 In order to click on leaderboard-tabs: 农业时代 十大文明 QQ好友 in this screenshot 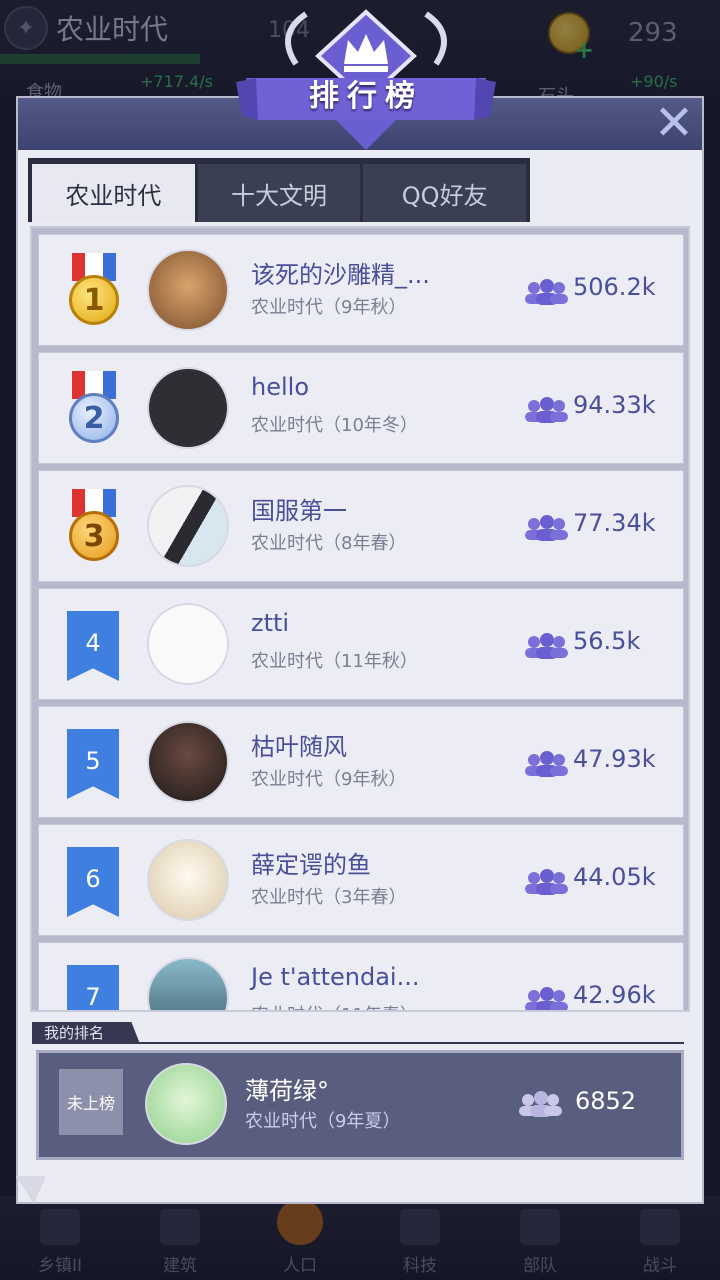, I will do `click(279, 190)`.